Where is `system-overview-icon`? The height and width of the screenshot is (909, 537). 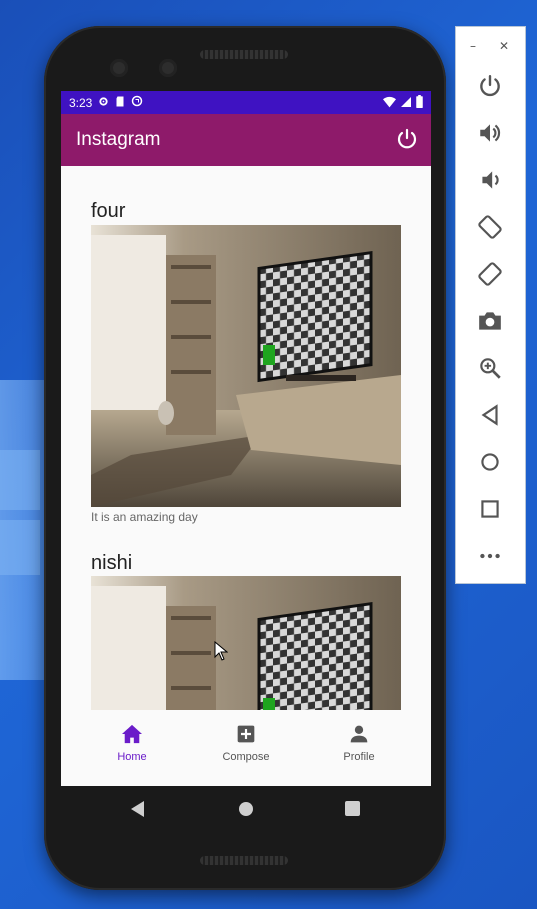
system-overview-icon is located at coordinates (352, 808).